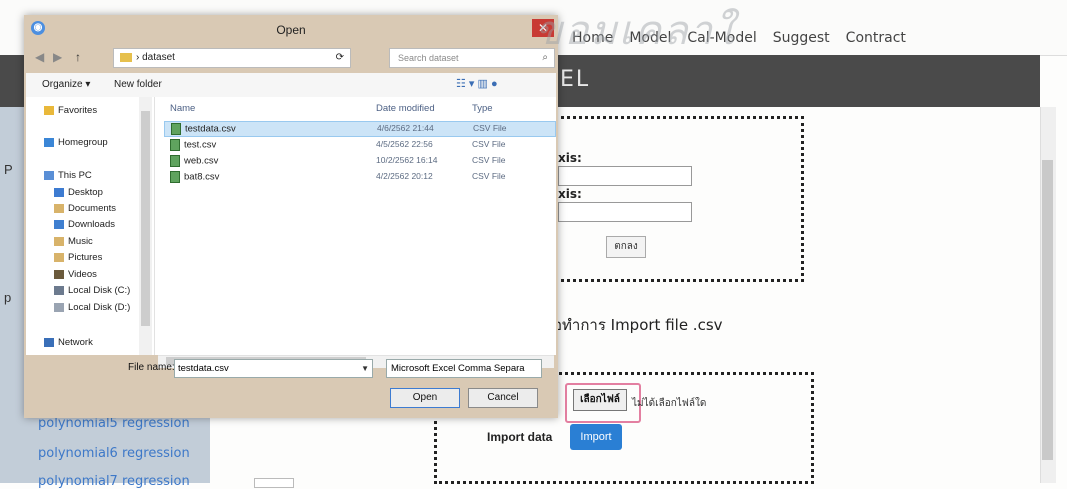  What do you see at coordinates (114, 453) in the screenshot?
I see `sidebar-item-polynomial6: polynomial6 regression` at bounding box center [114, 453].